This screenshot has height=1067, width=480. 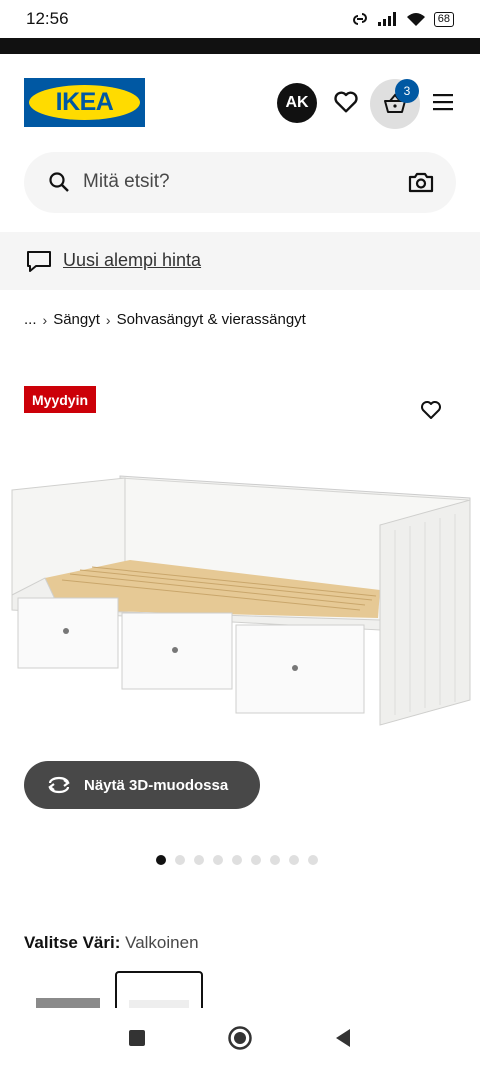 What do you see at coordinates (240, 182) in the screenshot?
I see `search-bar: Mitä etsit?` at bounding box center [240, 182].